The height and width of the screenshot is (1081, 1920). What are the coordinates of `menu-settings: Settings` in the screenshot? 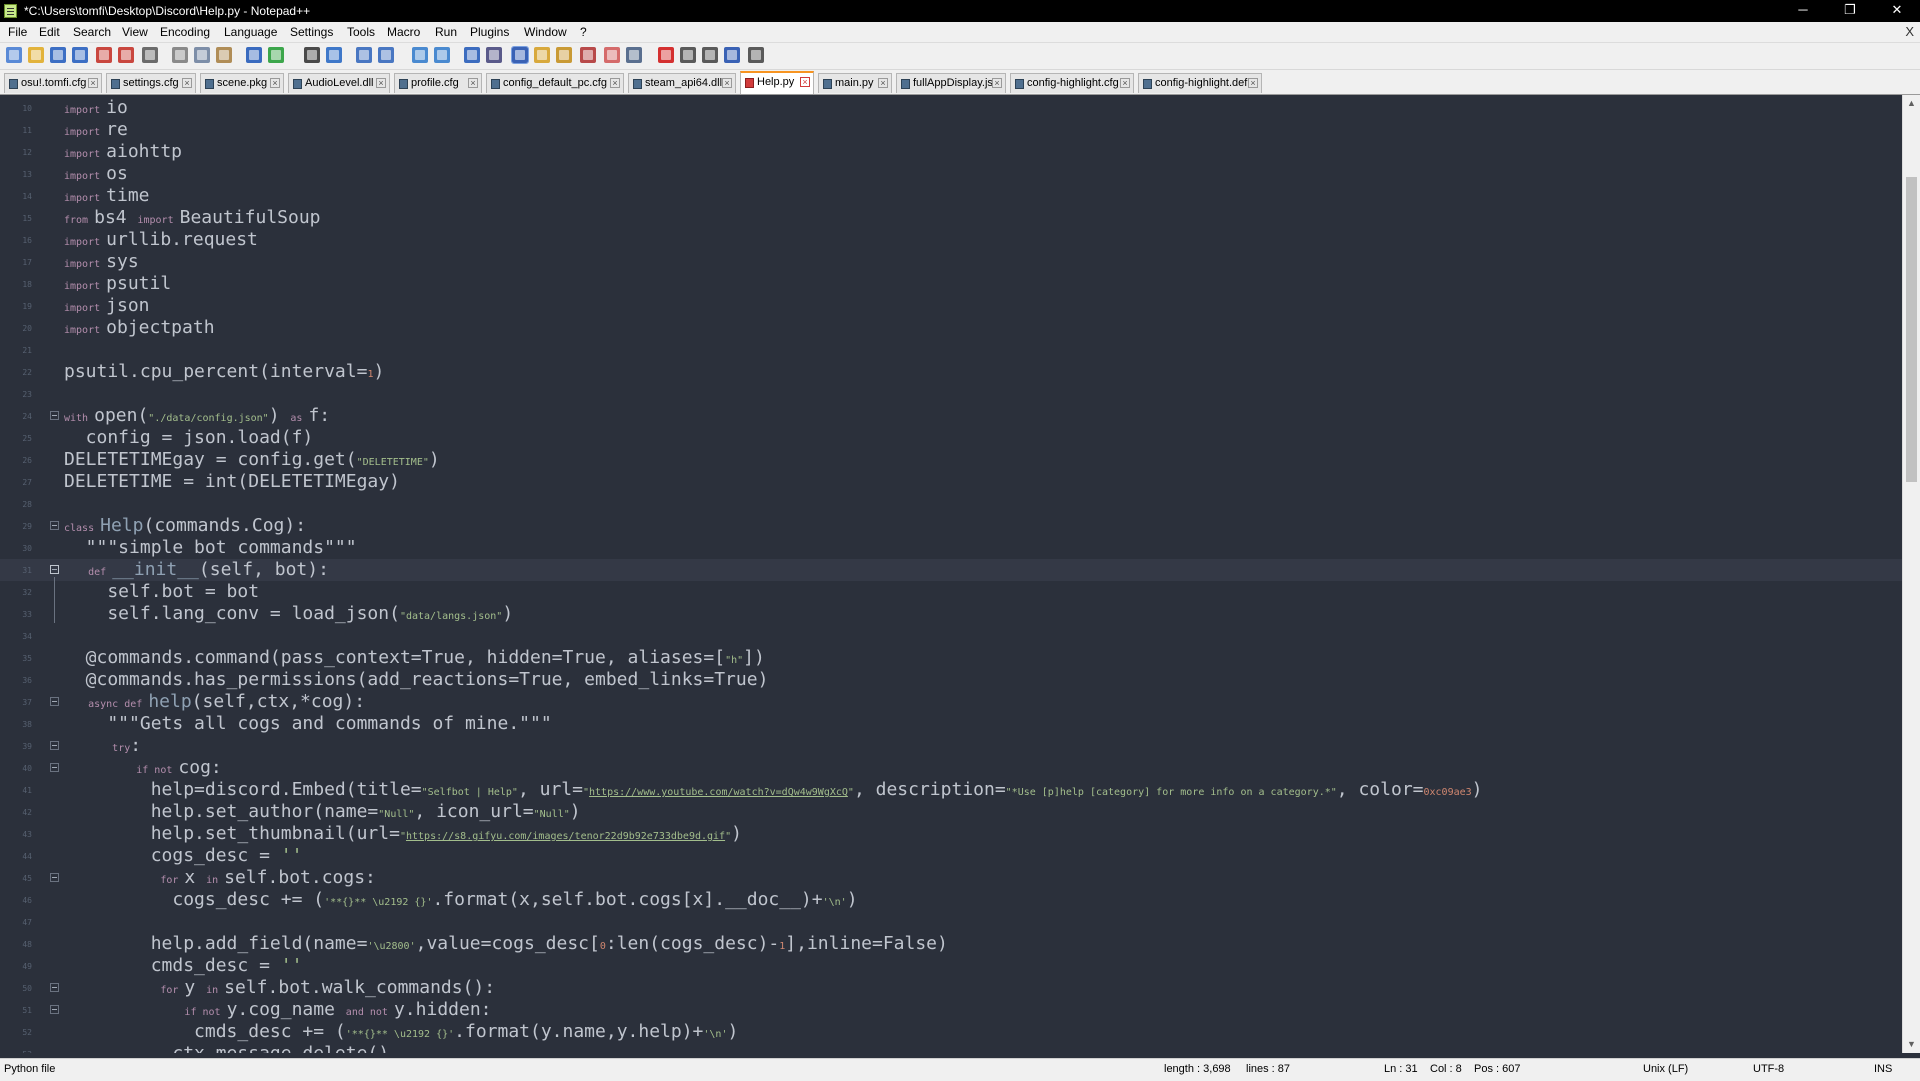 It's located at (311, 32).